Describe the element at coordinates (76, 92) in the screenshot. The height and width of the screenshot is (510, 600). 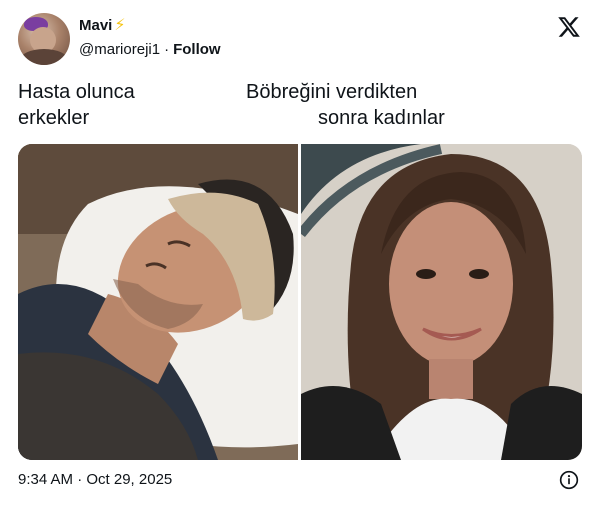
I see `caption-left-line1: Hasta olunca` at that location.